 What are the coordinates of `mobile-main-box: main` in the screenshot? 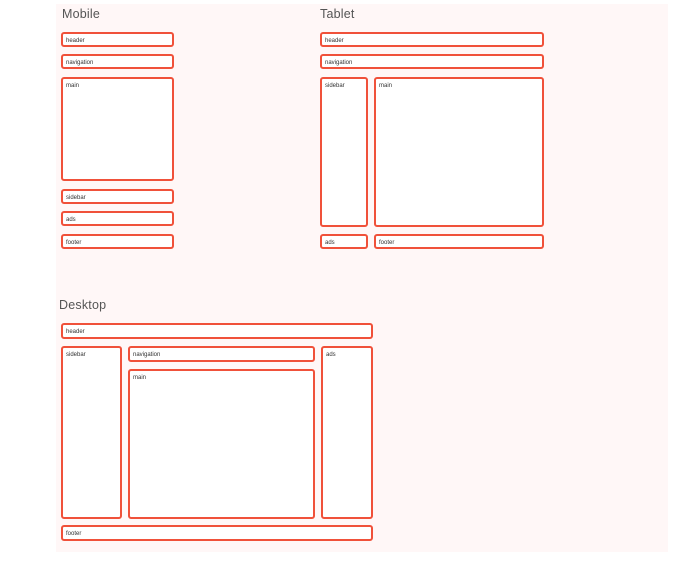 It's located at (117, 129).